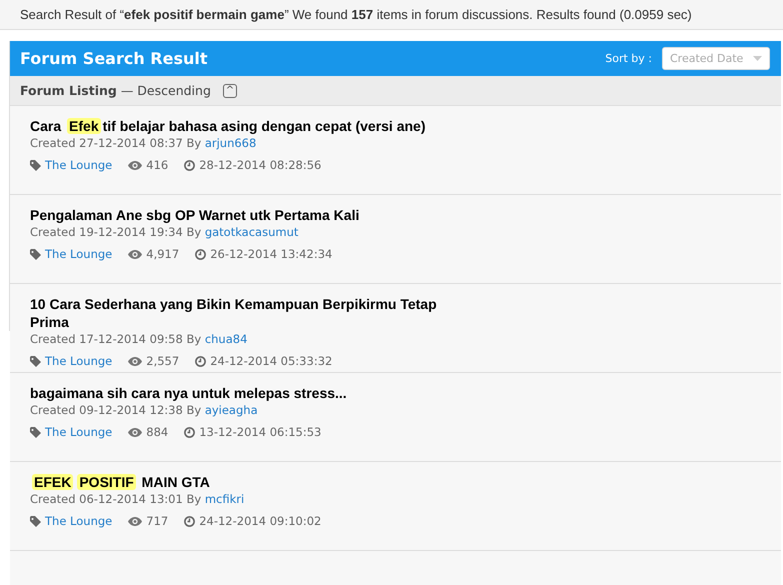  I want to click on last-post-time: 24-12-2014 09:10:02, so click(260, 521).